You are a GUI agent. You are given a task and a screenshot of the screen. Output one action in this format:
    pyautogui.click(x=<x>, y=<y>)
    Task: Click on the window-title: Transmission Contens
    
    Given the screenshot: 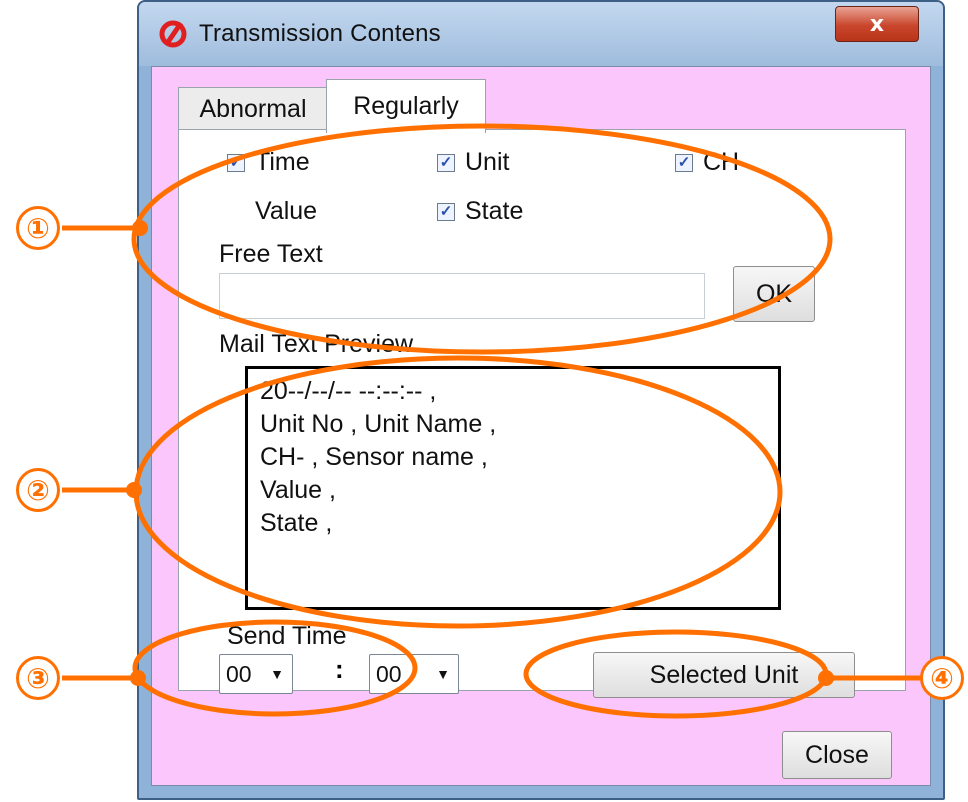 What is the action you would take?
    pyautogui.click(x=320, y=33)
    